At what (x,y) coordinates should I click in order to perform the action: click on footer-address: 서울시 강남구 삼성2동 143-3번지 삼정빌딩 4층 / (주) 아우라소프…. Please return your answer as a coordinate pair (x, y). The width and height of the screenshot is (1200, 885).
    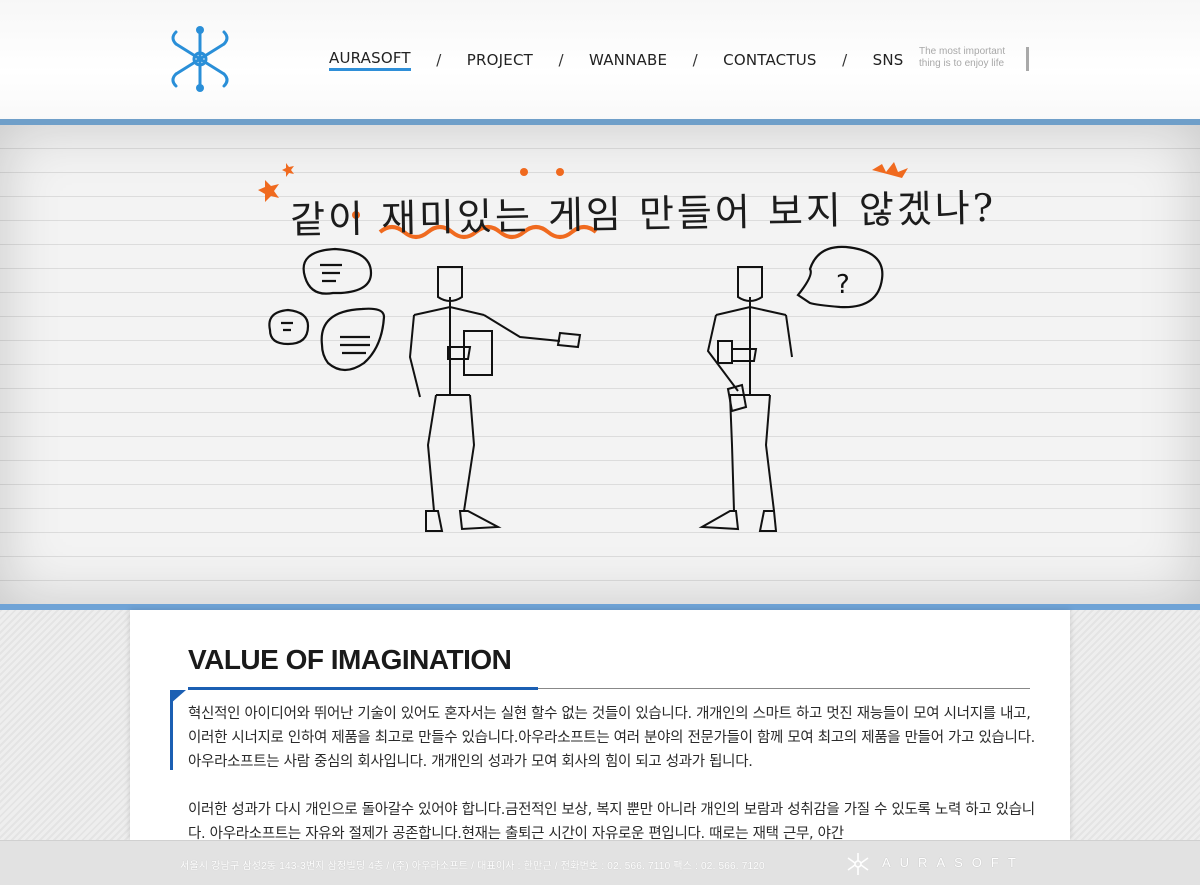
    Looking at the image, I should click on (472, 866).